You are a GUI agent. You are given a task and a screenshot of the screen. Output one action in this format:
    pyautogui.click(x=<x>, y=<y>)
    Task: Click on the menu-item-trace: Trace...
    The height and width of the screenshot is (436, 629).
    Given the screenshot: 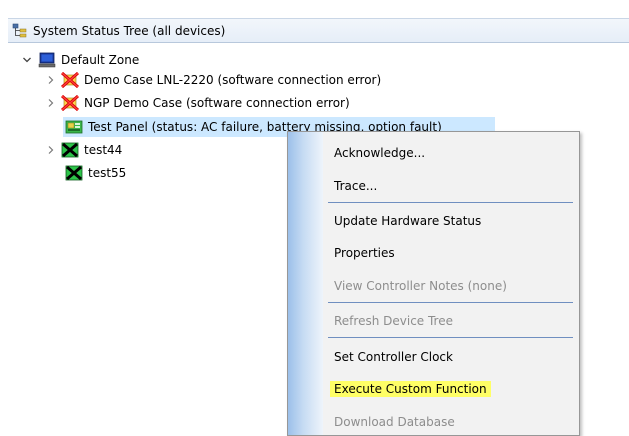 What is the action you would take?
    pyautogui.click(x=355, y=186)
    